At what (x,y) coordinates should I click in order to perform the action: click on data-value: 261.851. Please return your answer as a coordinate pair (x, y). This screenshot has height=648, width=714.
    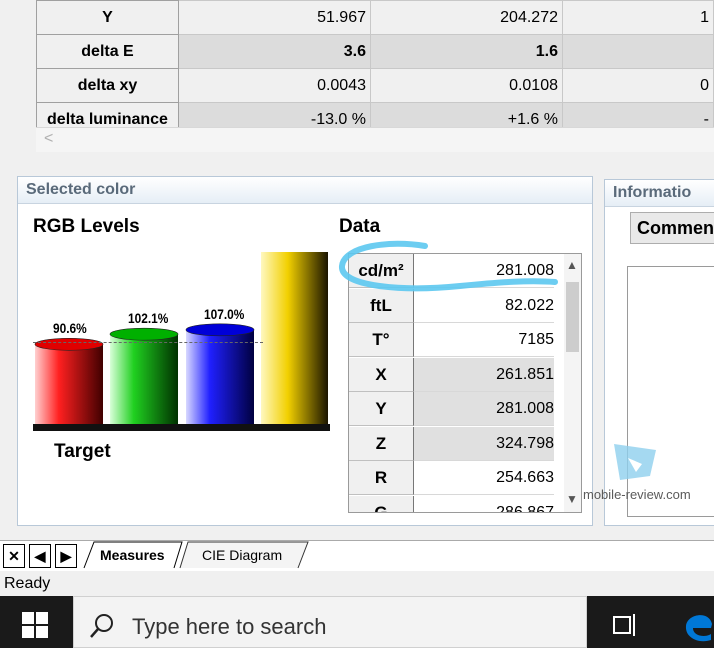
    Looking at the image, I should click on (484, 374).